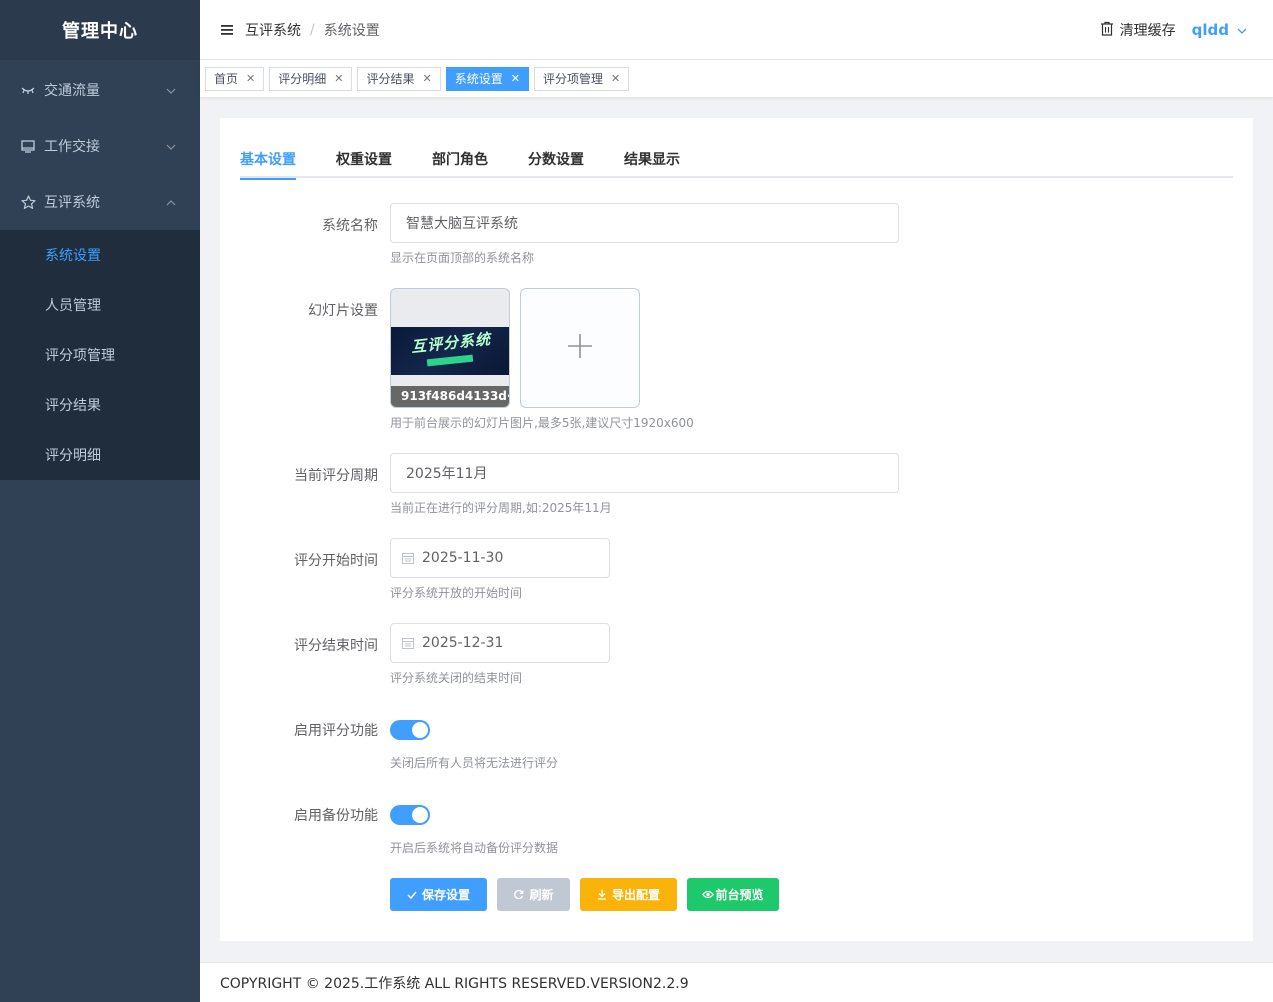 This screenshot has height=1002, width=1273. Describe the element at coordinates (474, 848) in the screenshot. I see `enable-backup-hint: 开启后系统将自动备份评分数据` at that location.